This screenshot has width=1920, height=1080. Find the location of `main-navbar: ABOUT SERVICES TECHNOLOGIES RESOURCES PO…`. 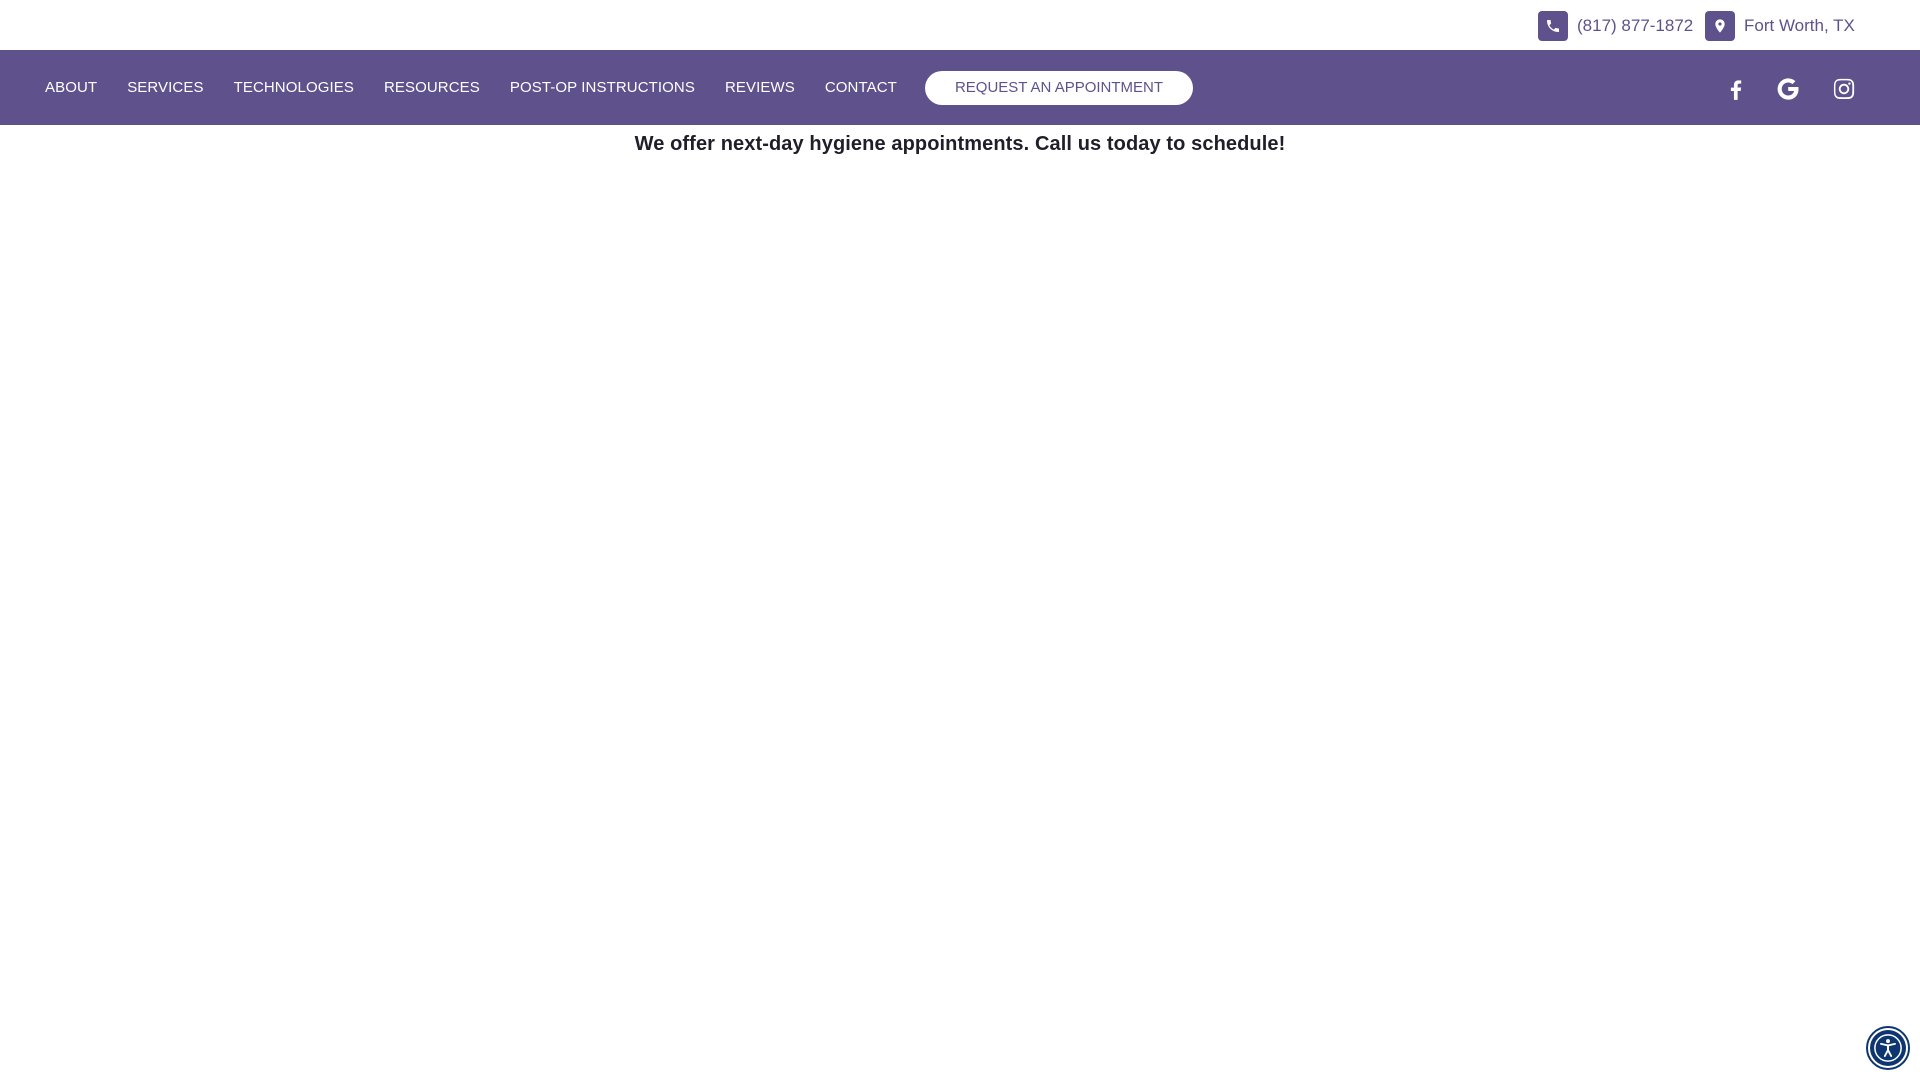

main-navbar: ABOUT SERVICES TECHNOLOGIES RESOURCES PO… is located at coordinates (960, 87).